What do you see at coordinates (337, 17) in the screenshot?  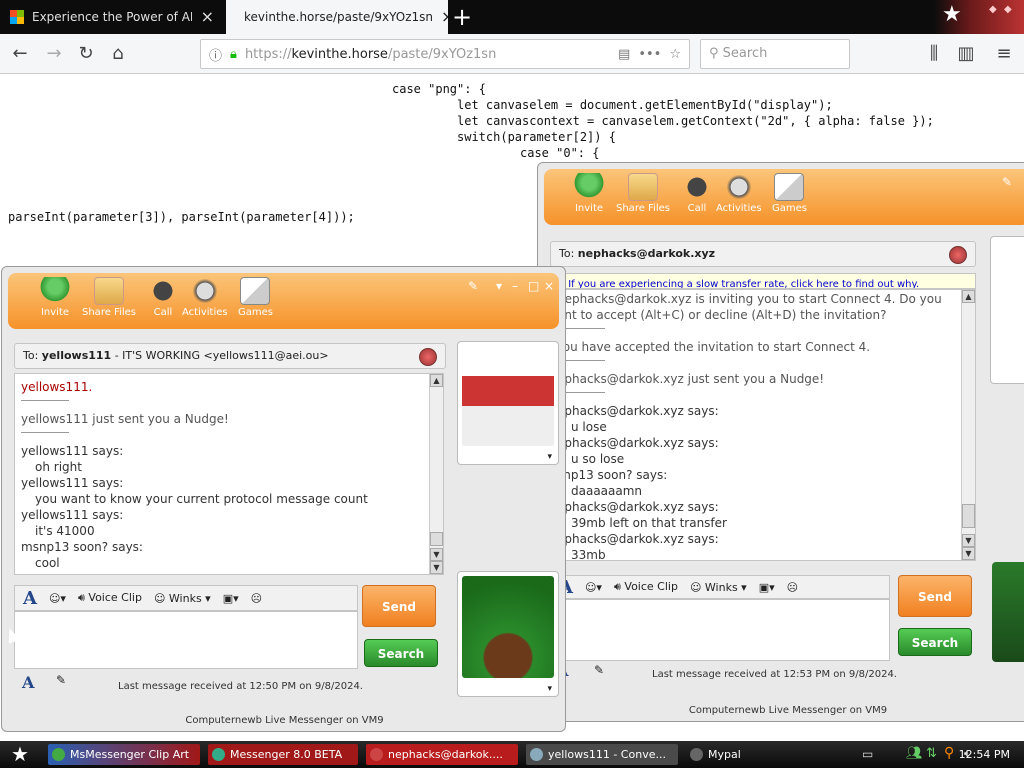 I see `tab-paste: kevinthe.horse/paste/9xYOz1sn ×` at bounding box center [337, 17].